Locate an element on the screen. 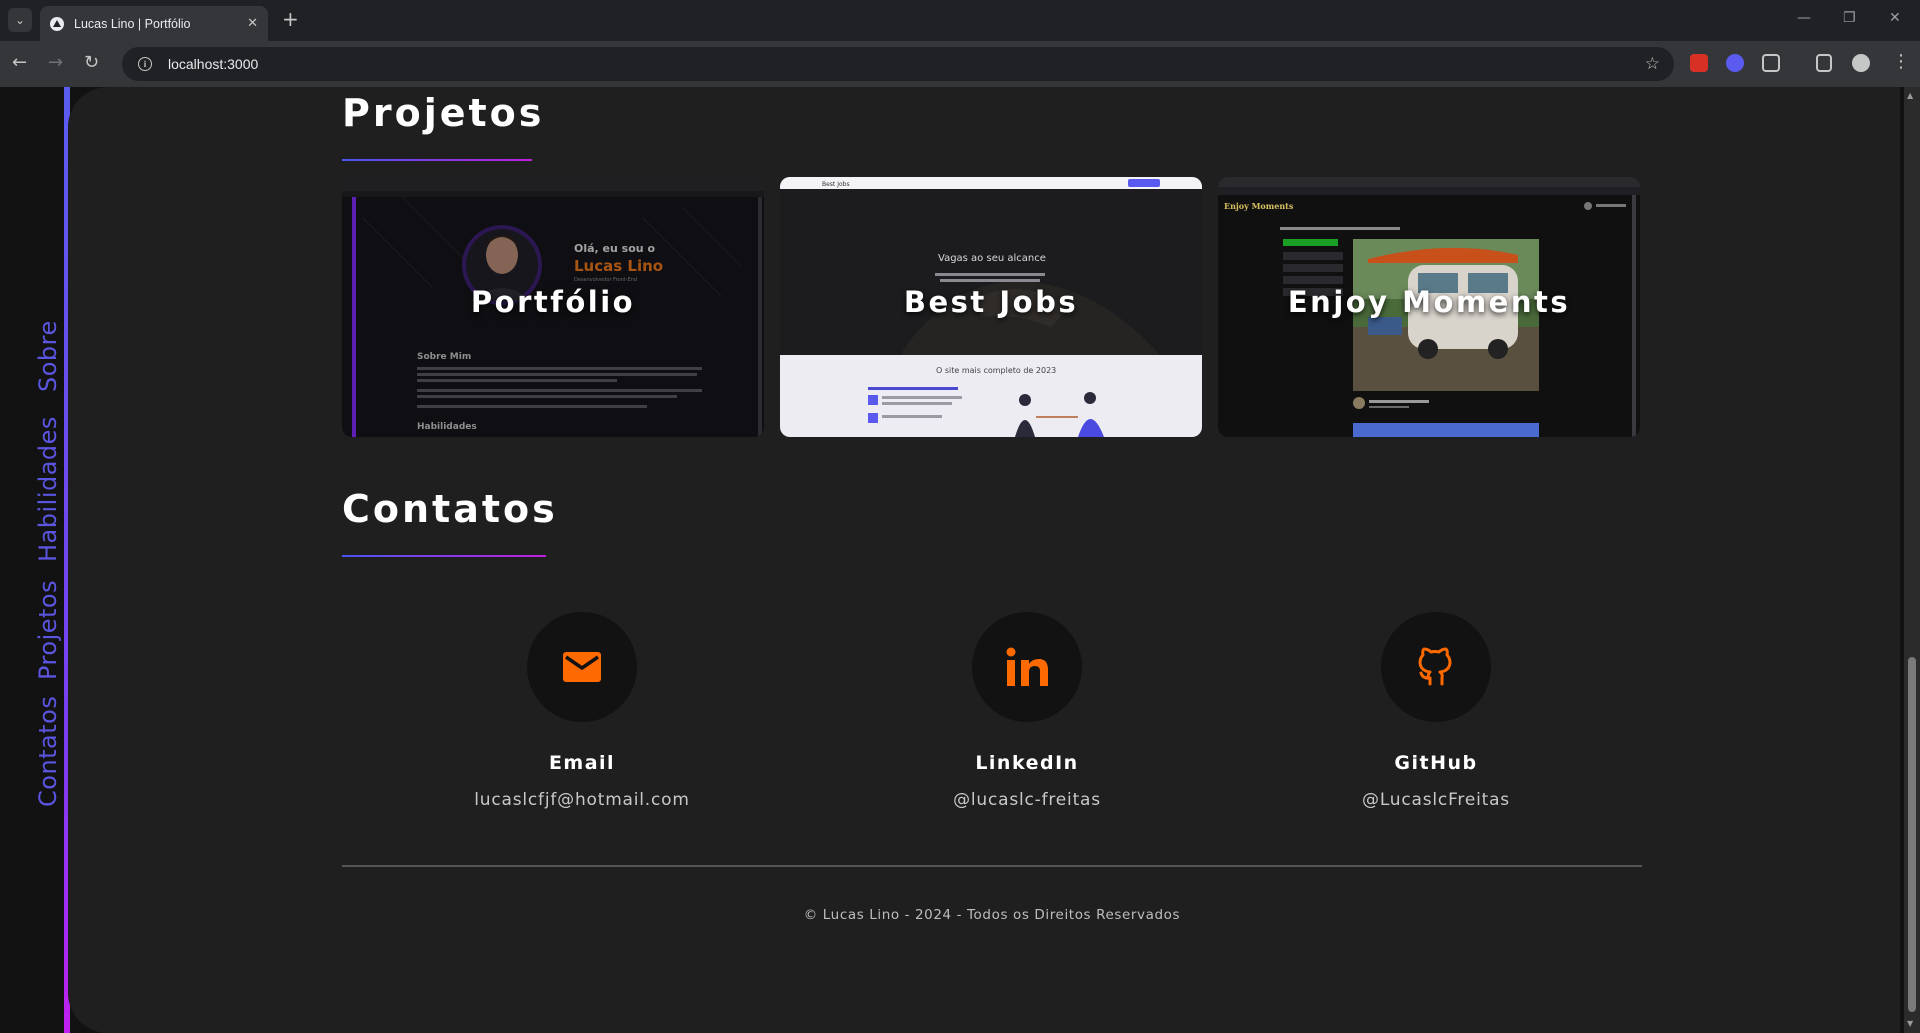 The width and height of the screenshot is (1920, 1033). site-info-icon: i is located at coordinates (145, 64).